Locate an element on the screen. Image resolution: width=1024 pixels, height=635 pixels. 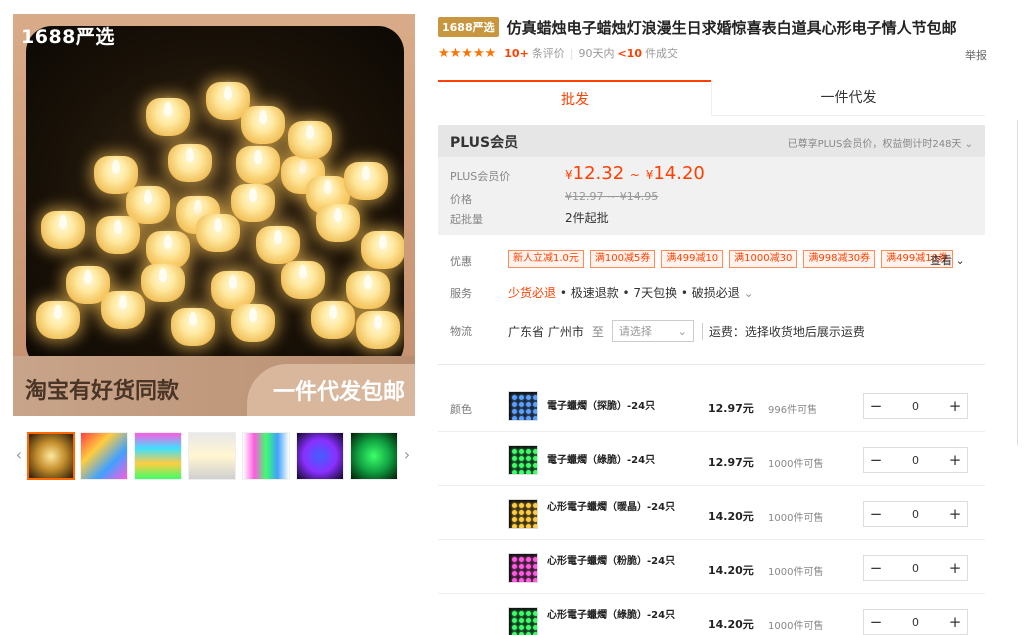
thumb-prev-icon: ‹ is located at coordinates (19, 455).